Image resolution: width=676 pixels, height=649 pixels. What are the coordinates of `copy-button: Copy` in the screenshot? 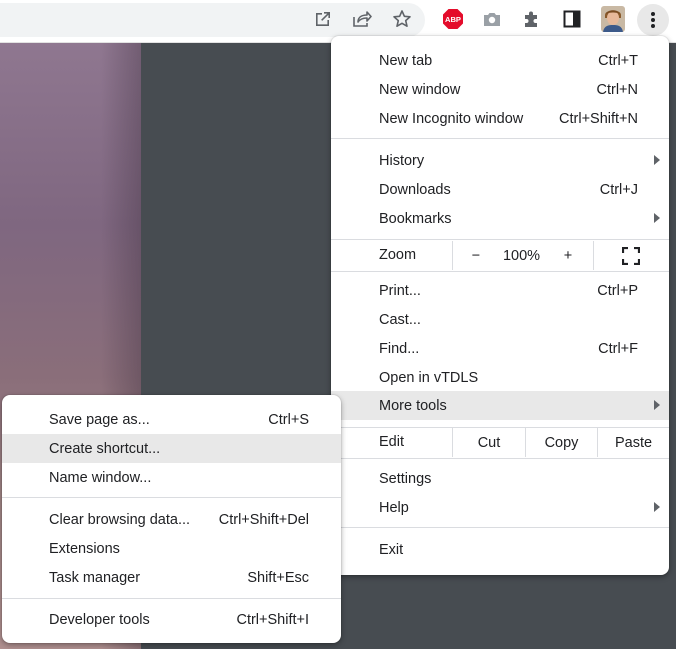 It's located at (561, 442).